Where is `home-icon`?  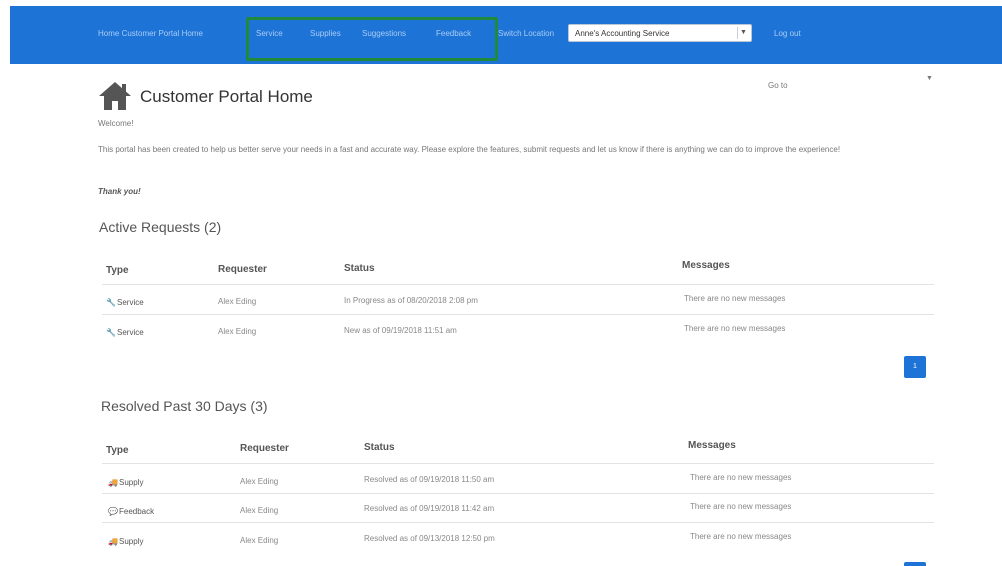
home-icon is located at coordinates (115, 96).